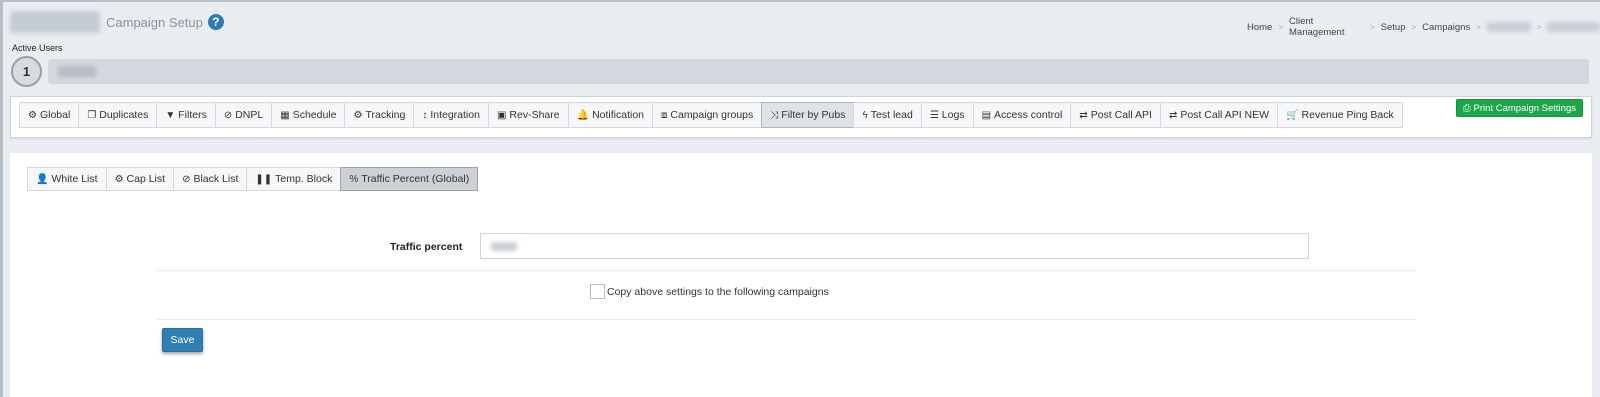 Image resolution: width=1600 pixels, height=397 pixels. I want to click on tab-rev-share: ▣ Rev-Share, so click(528, 115).